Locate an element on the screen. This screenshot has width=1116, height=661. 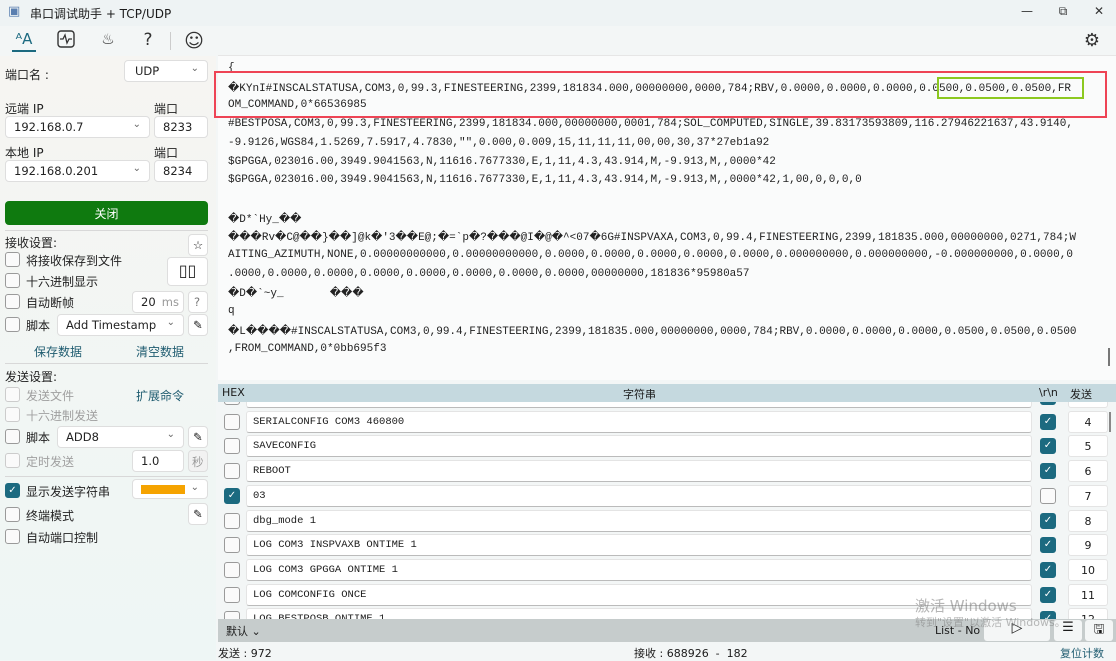
send-row-button: 5 is located at coordinates (1088, 446).